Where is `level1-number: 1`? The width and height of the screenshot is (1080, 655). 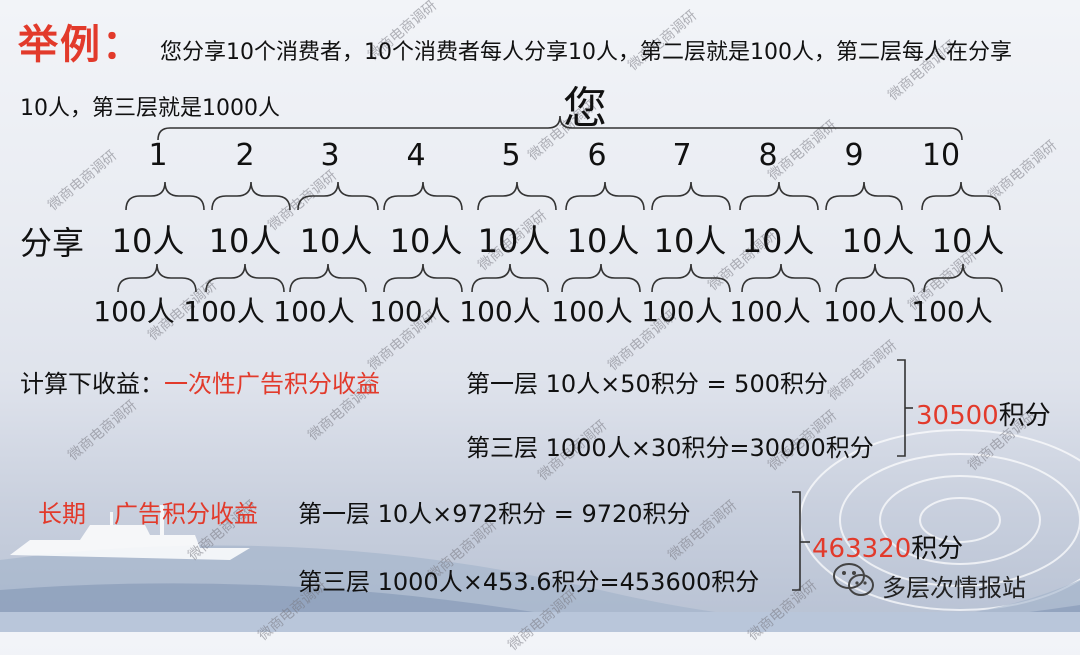
level1-number: 1 is located at coordinates (158, 155).